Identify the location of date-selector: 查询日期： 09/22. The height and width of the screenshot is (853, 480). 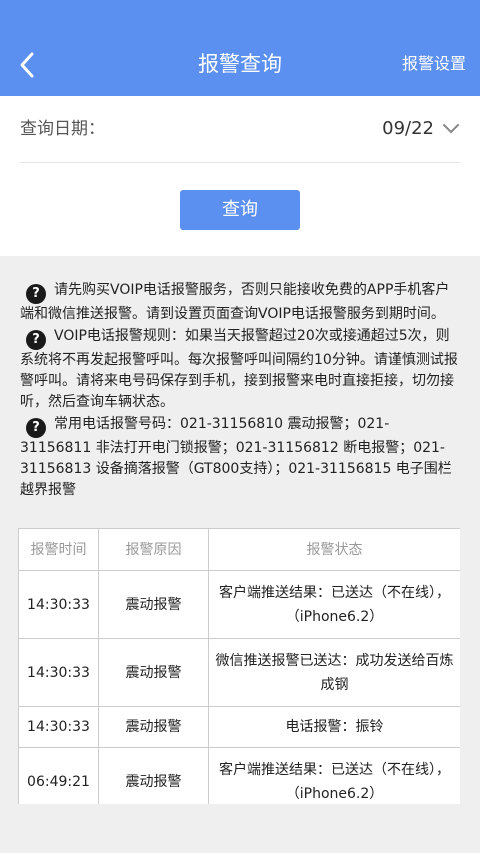
(240, 129).